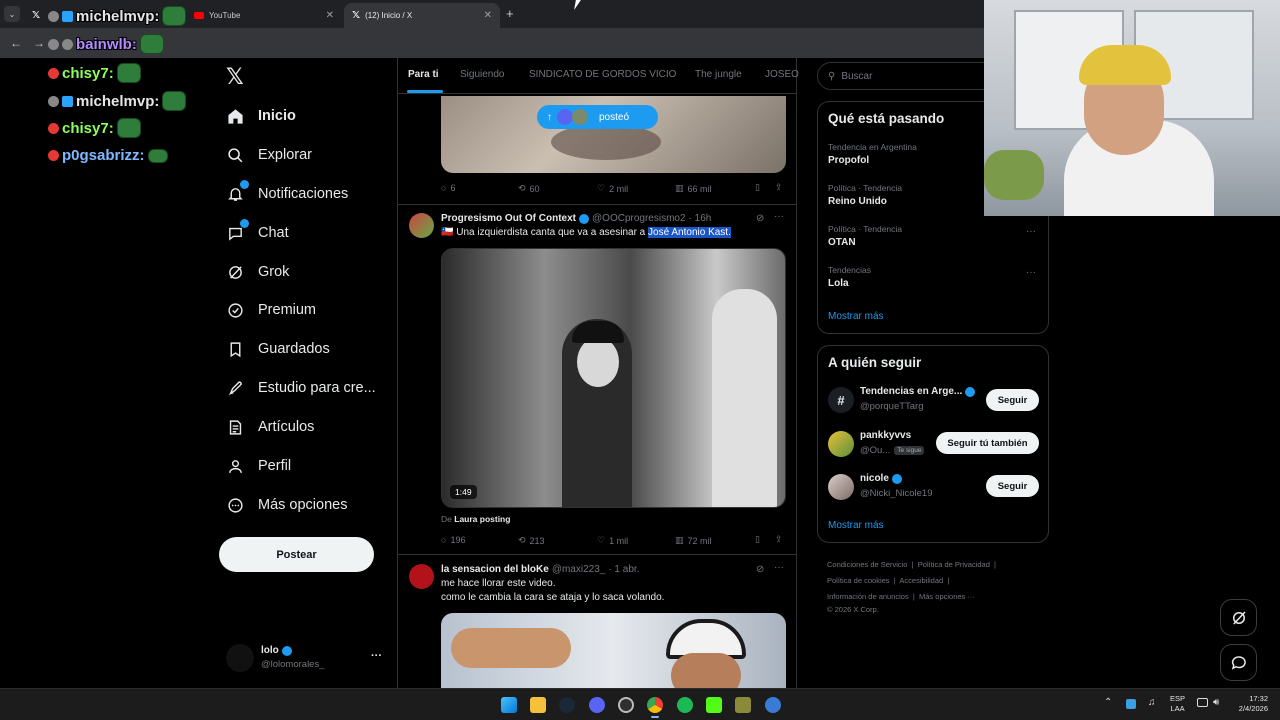 Image resolution: width=1280 pixels, height=720 pixels. What do you see at coordinates (237, 230) in the screenshot?
I see `chat-icon` at bounding box center [237, 230].